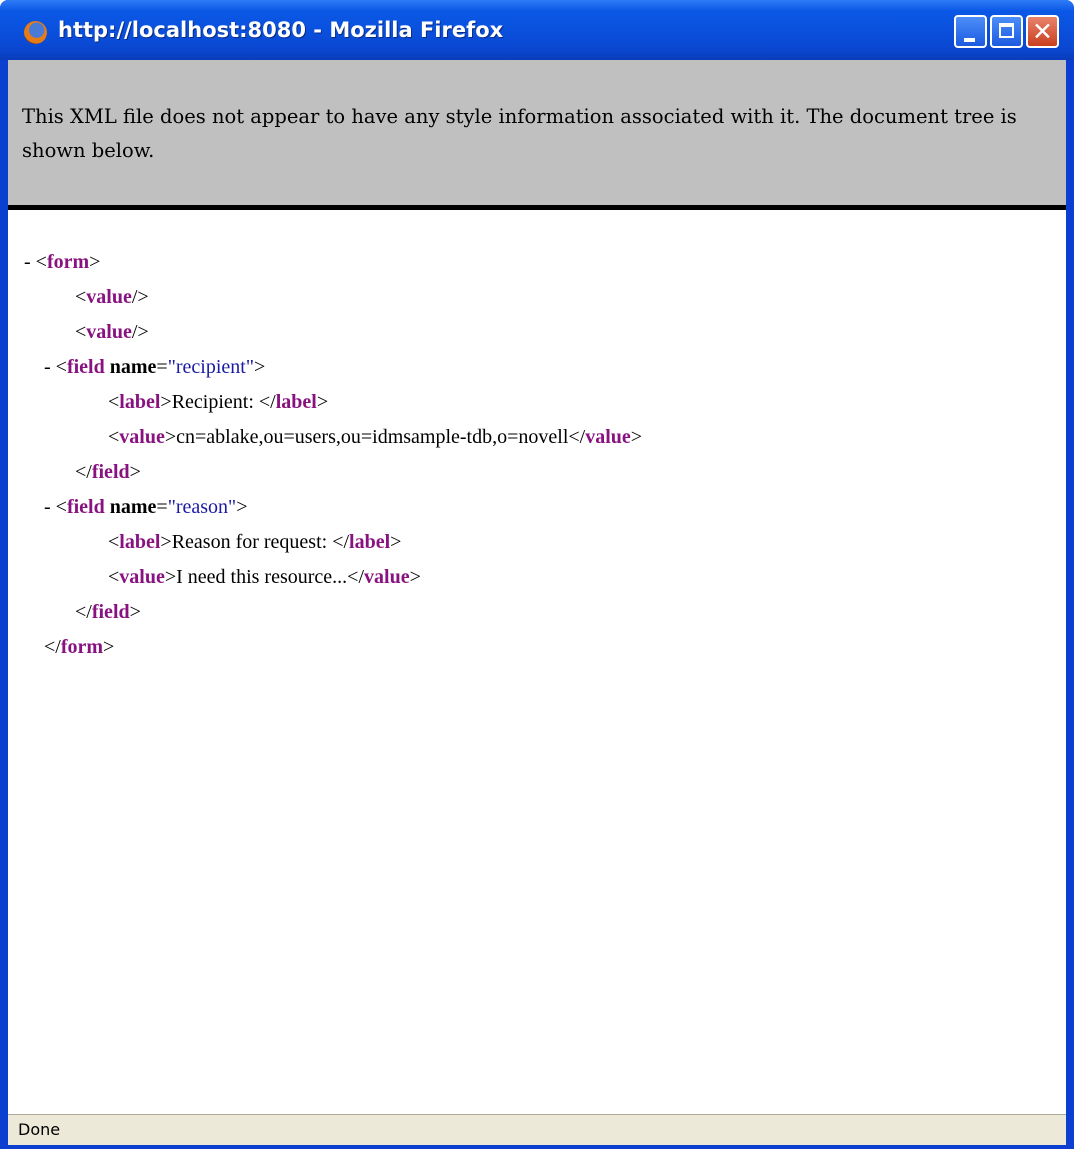 The width and height of the screenshot is (1074, 1149). Describe the element at coordinates (35, 32) in the screenshot. I see `firefox-logo-icon` at that location.